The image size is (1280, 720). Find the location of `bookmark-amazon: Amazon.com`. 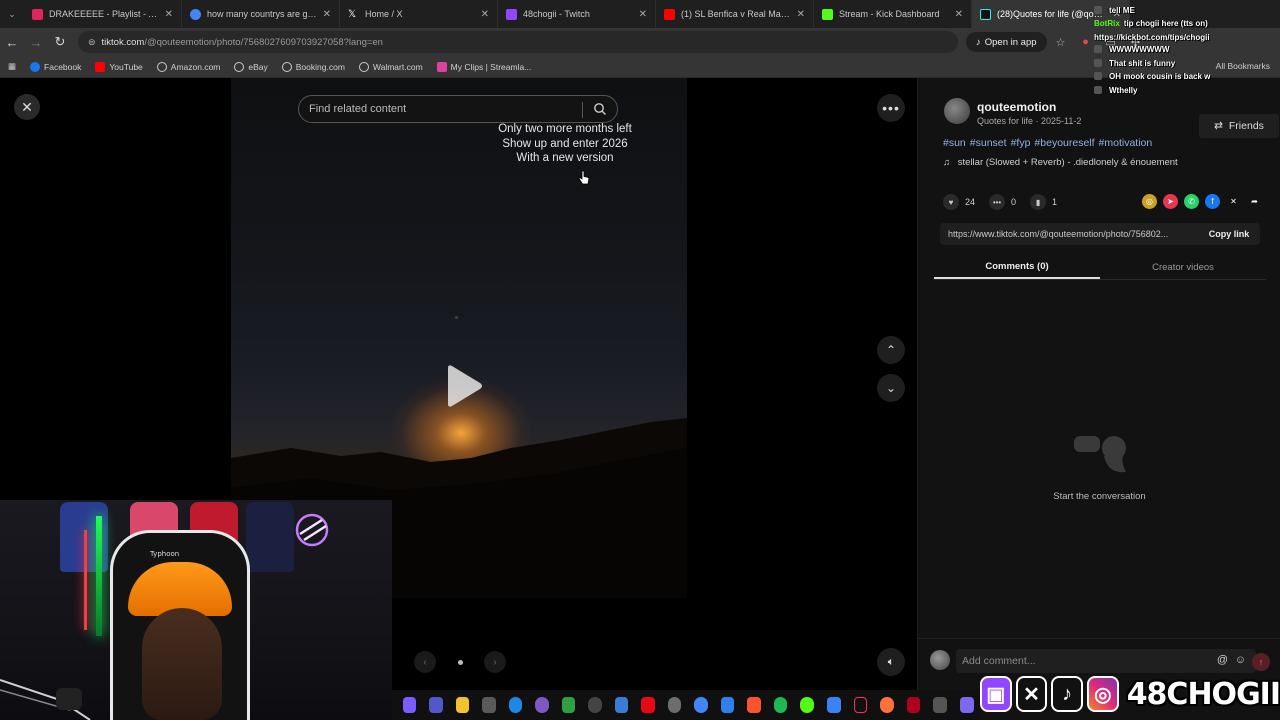

bookmark-amazon: Amazon.com is located at coordinates (188, 66).